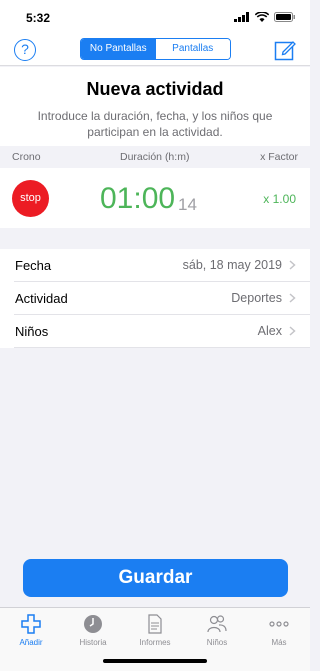 This screenshot has height=671, width=320. What do you see at coordinates (232, 265) in the screenshot?
I see `fecha-value: sáb, 18 may 2019` at bounding box center [232, 265].